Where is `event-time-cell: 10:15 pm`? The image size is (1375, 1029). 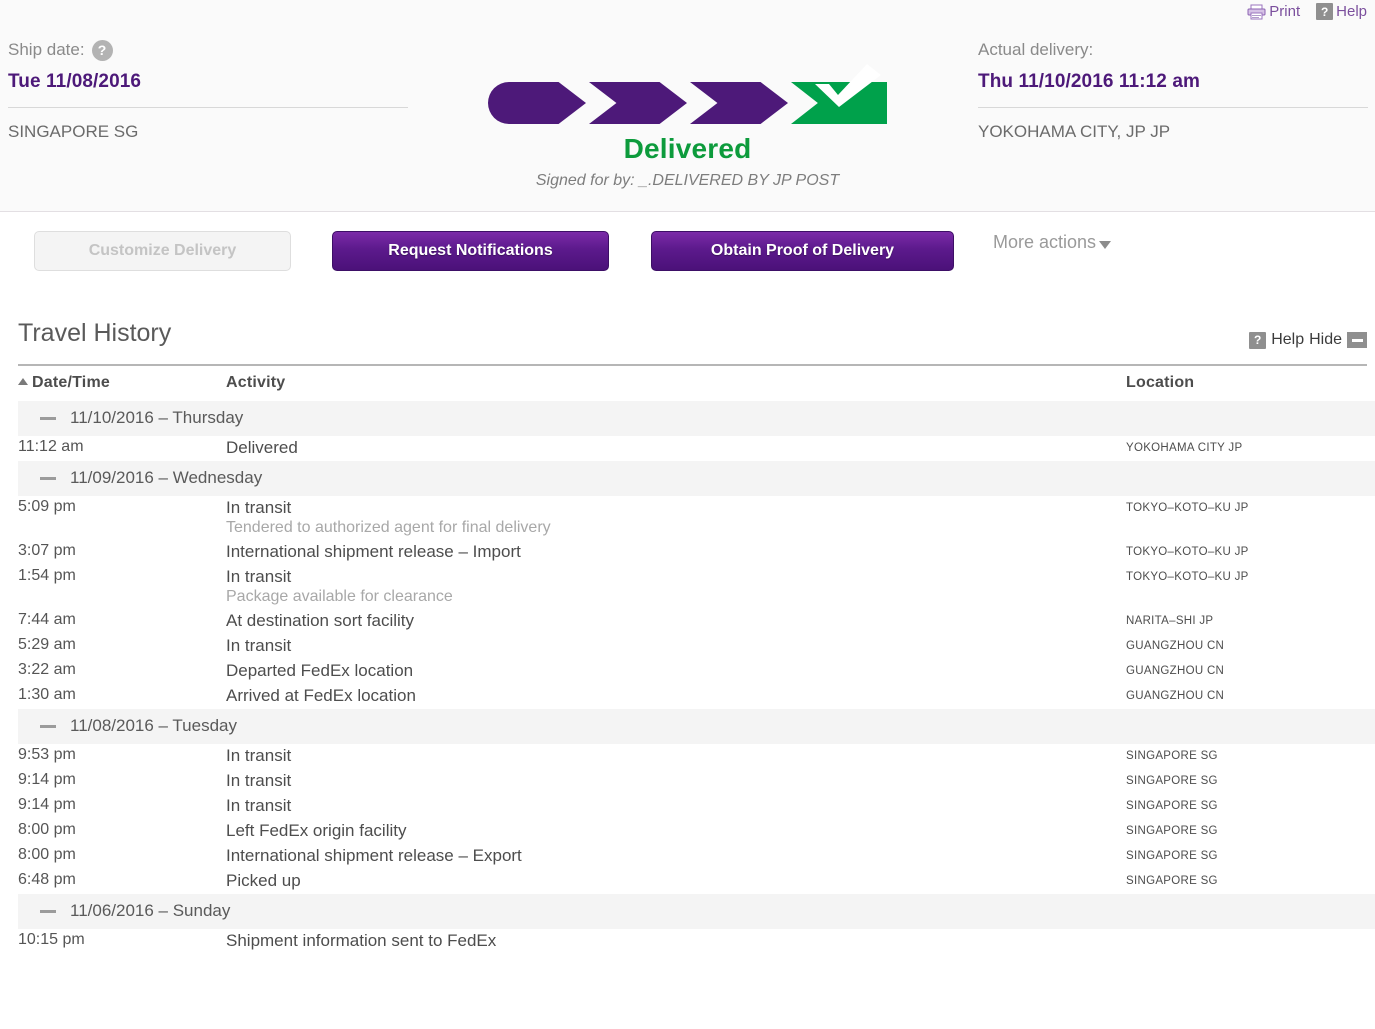
event-time-cell: 10:15 pm is located at coordinates (122, 941).